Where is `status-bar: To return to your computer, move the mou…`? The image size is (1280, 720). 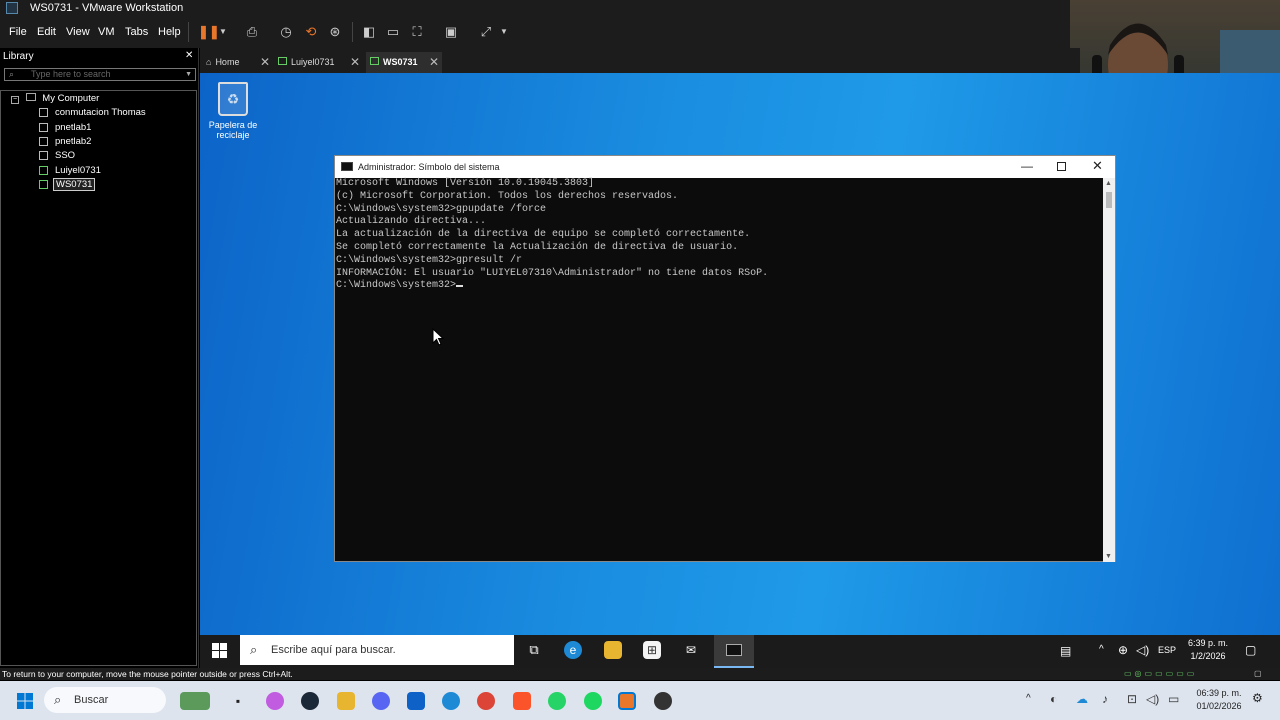 status-bar: To return to your computer, move the mou… is located at coordinates (640, 674).